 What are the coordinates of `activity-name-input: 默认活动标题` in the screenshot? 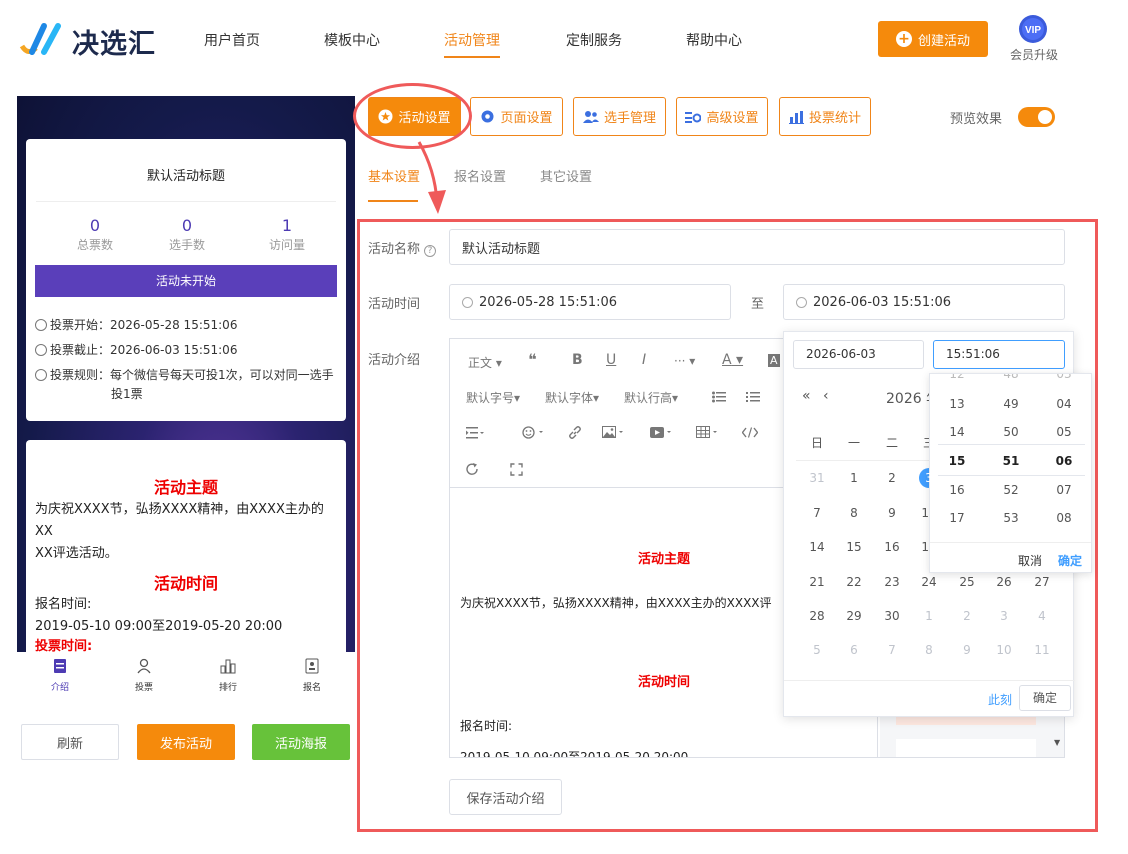 It's located at (757, 247).